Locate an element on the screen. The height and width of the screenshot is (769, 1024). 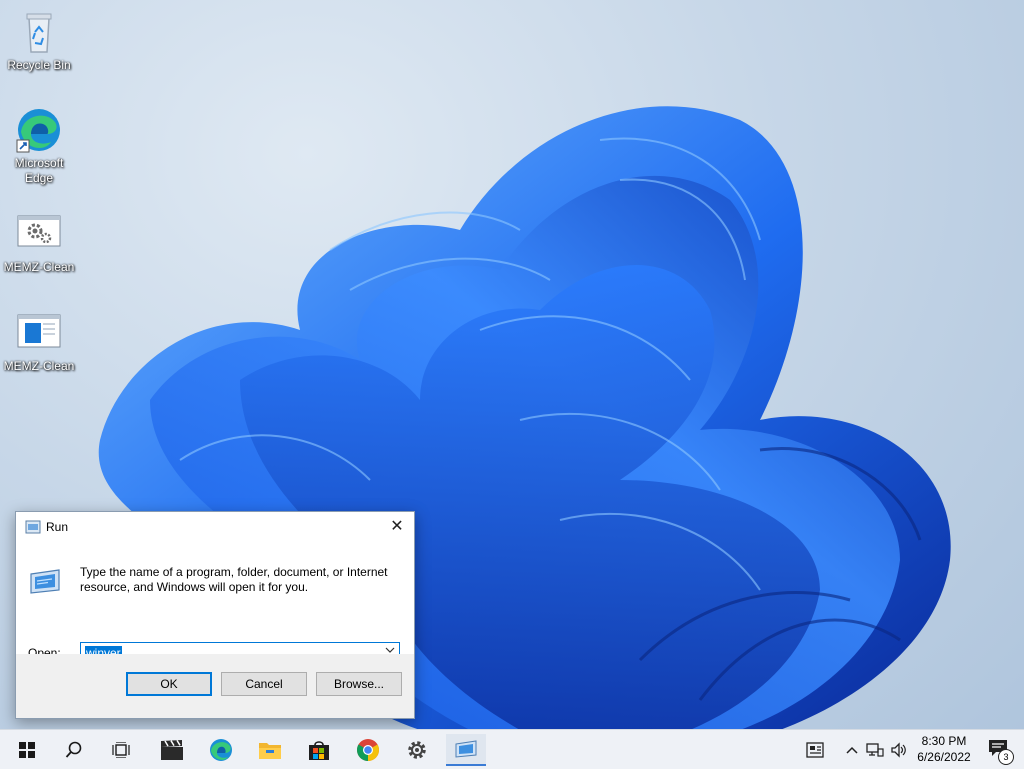
desktop-icon-recycle-bin: Recycle Bin is located at coordinates (39, 40).